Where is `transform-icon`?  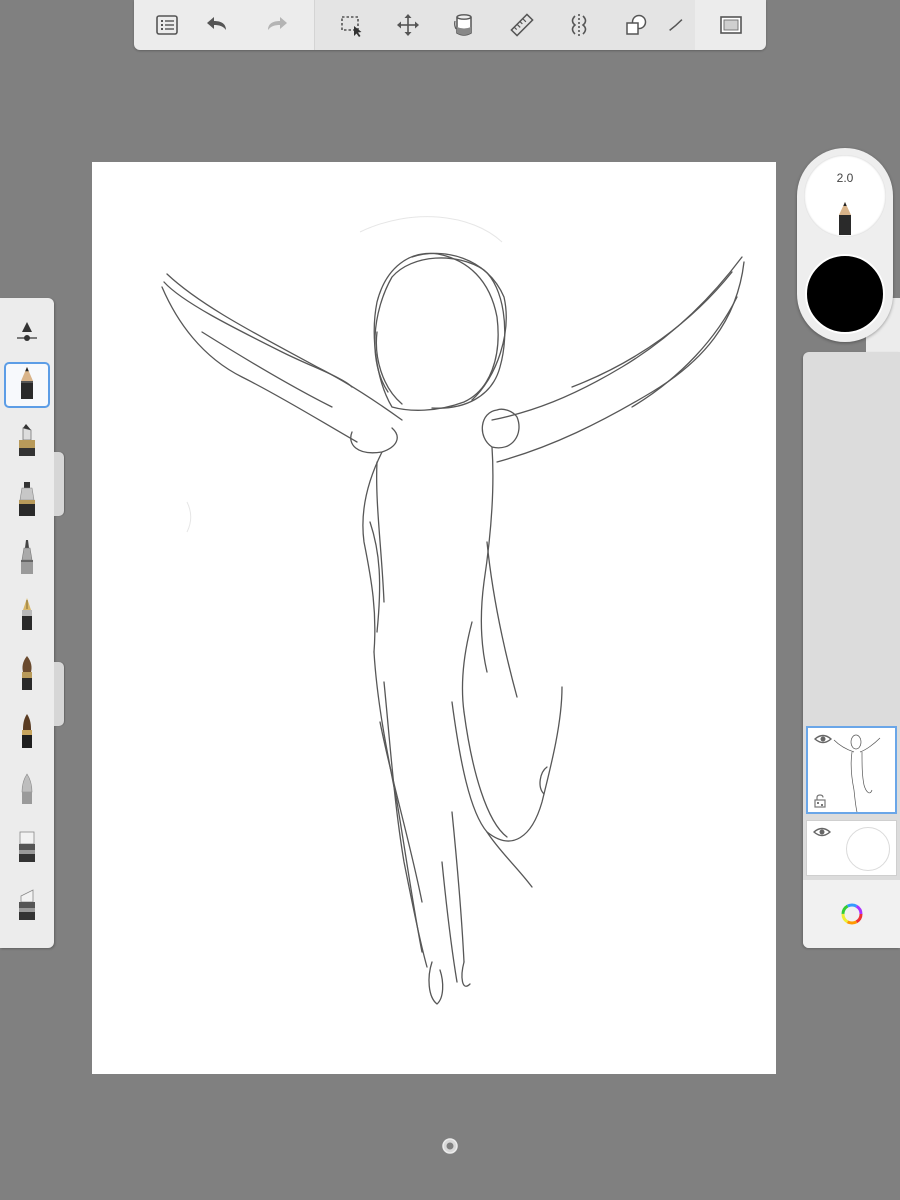
transform-icon is located at coordinates (408, 25).